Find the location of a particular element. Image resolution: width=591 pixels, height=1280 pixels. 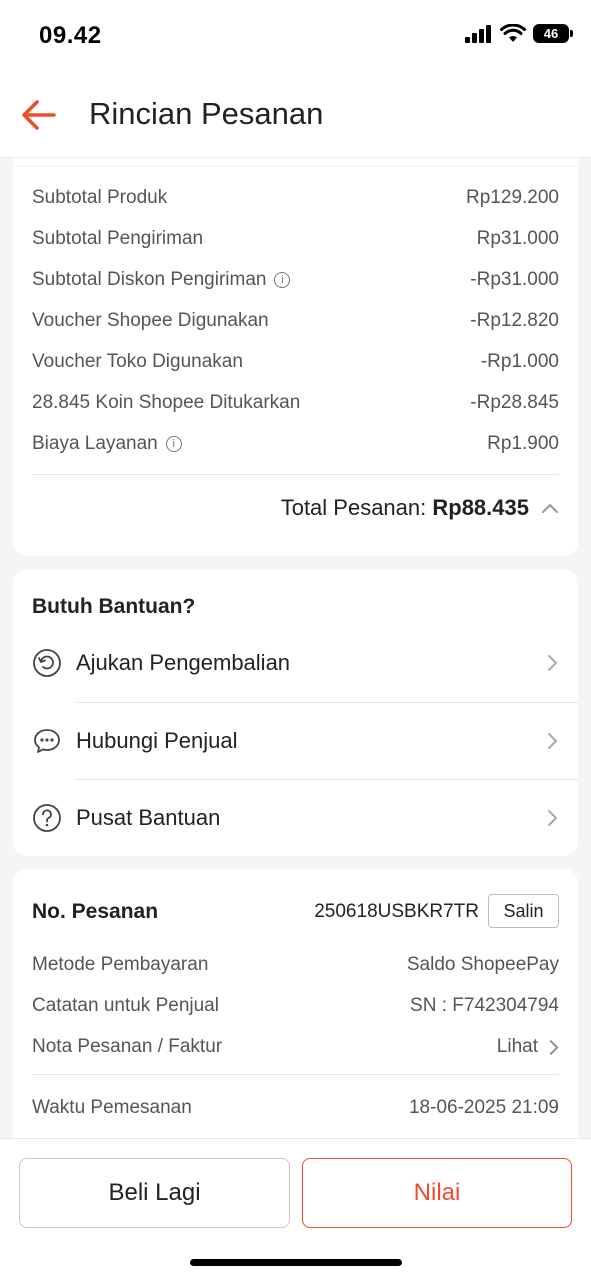

status-time: 09.42 is located at coordinates (70, 35).